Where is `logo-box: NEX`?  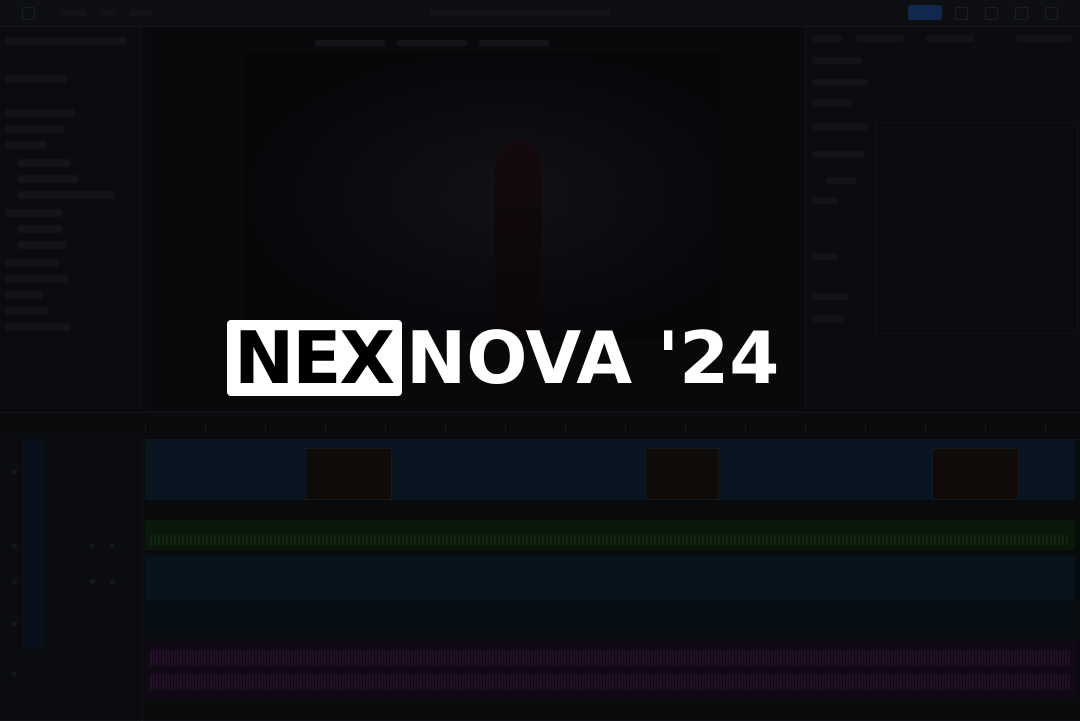 logo-box: NEX is located at coordinates (314, 358).